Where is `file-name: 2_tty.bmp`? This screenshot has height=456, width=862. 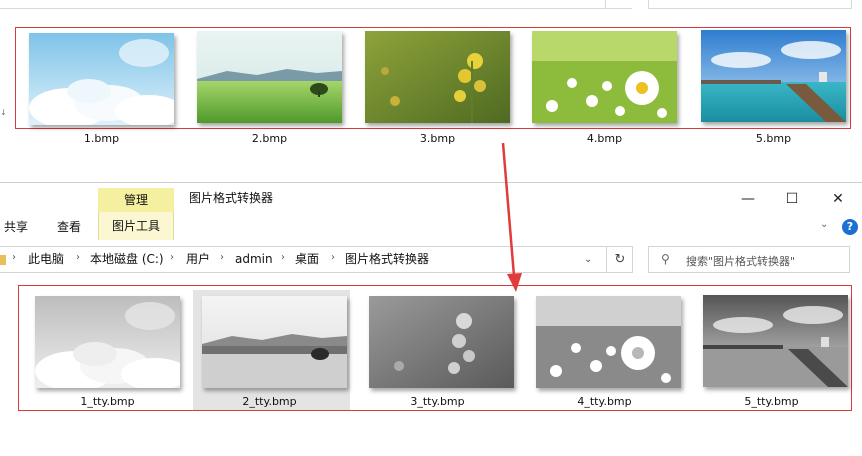
file-name: 2_tty.bmp is located at coordinates (269, 402).